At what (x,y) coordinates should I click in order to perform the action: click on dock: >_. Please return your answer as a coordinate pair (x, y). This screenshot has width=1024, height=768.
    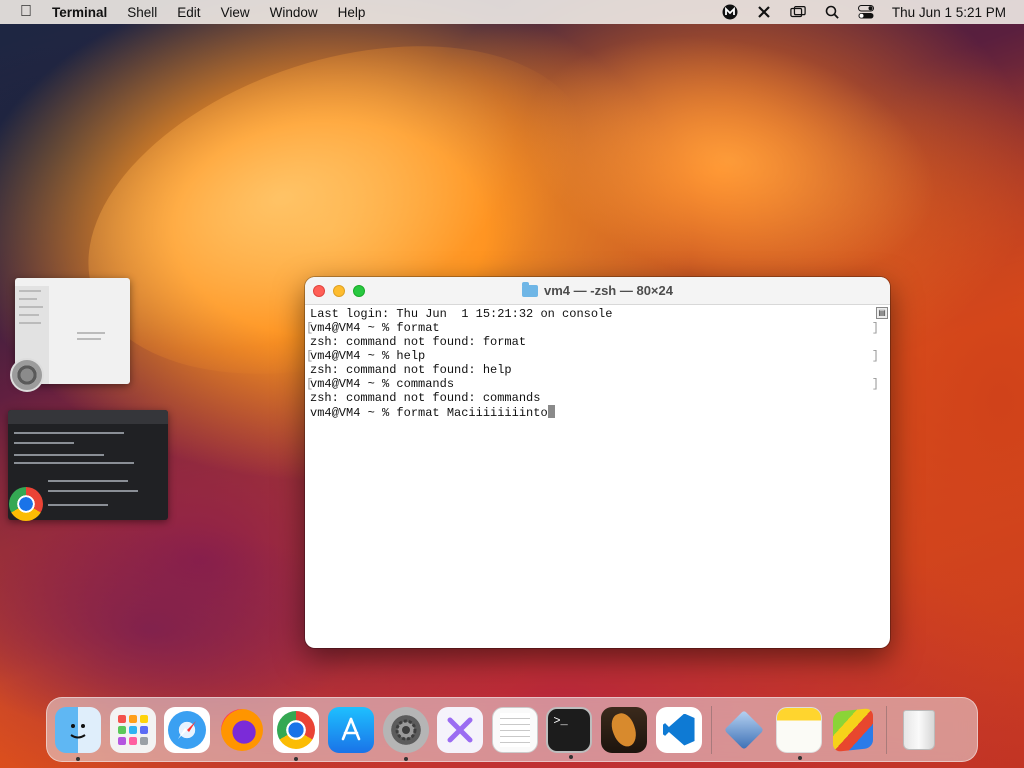
    Looking at the image, I should click on (512, 729).